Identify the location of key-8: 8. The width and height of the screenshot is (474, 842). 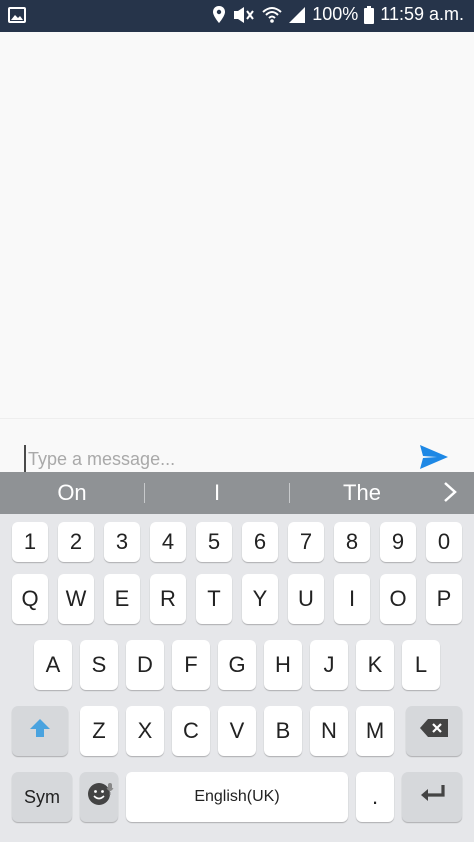
(352, 542).